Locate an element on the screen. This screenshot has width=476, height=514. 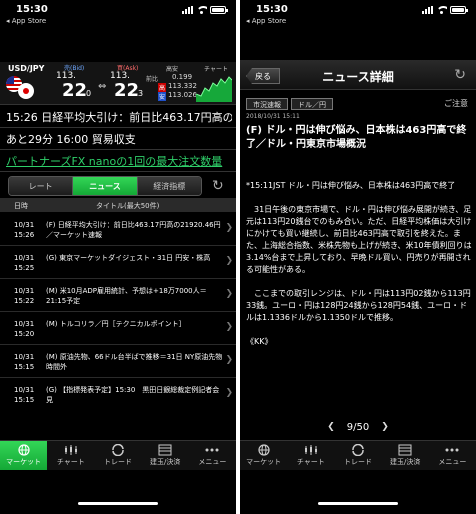
change-value: 0.199 is located at coordinates (182, 77).